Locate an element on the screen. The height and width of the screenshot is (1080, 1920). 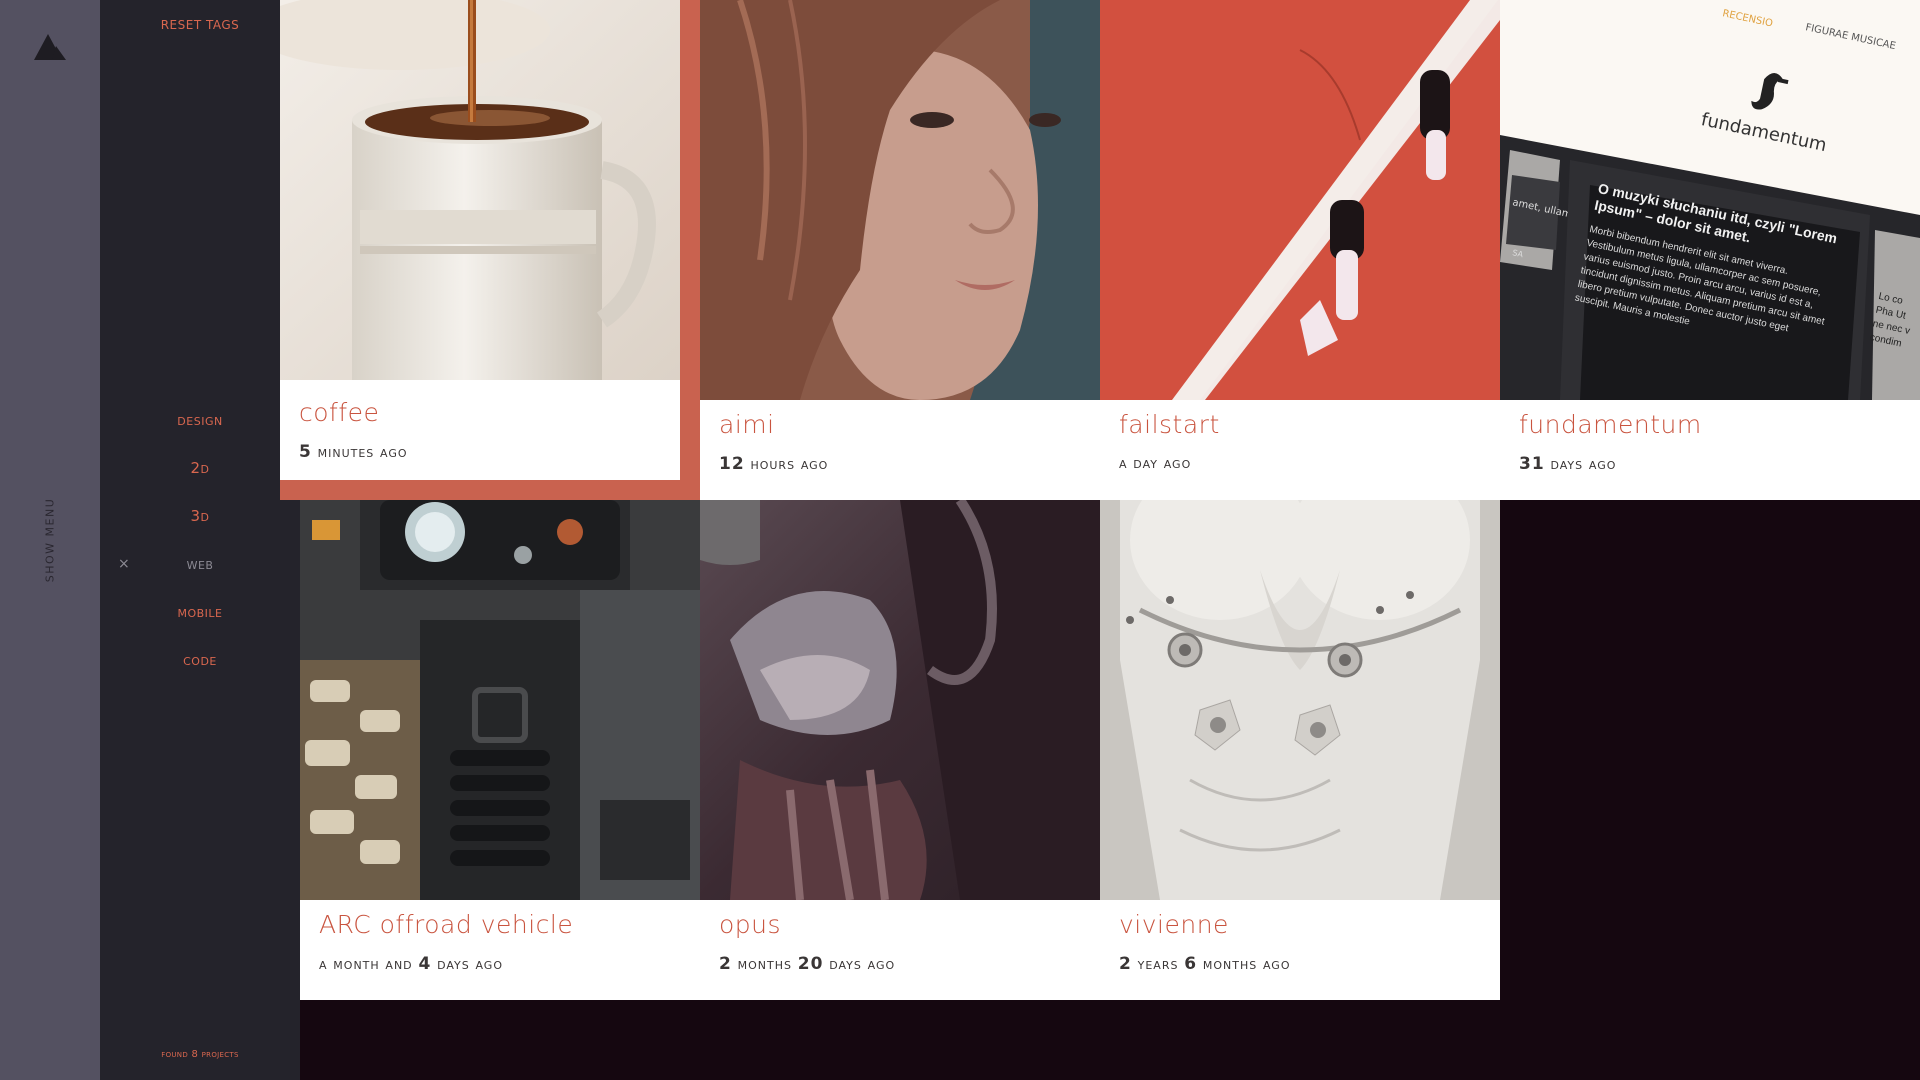
tag-label: 2d is located at coordinates (200, 468).